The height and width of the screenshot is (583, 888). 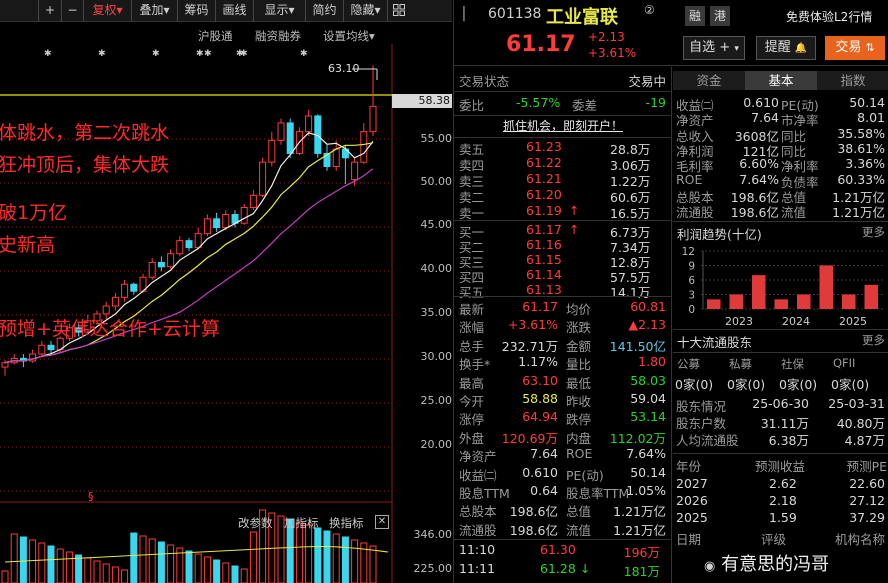 I want to click on holder-category: QFII, so click(x=844, y=363).